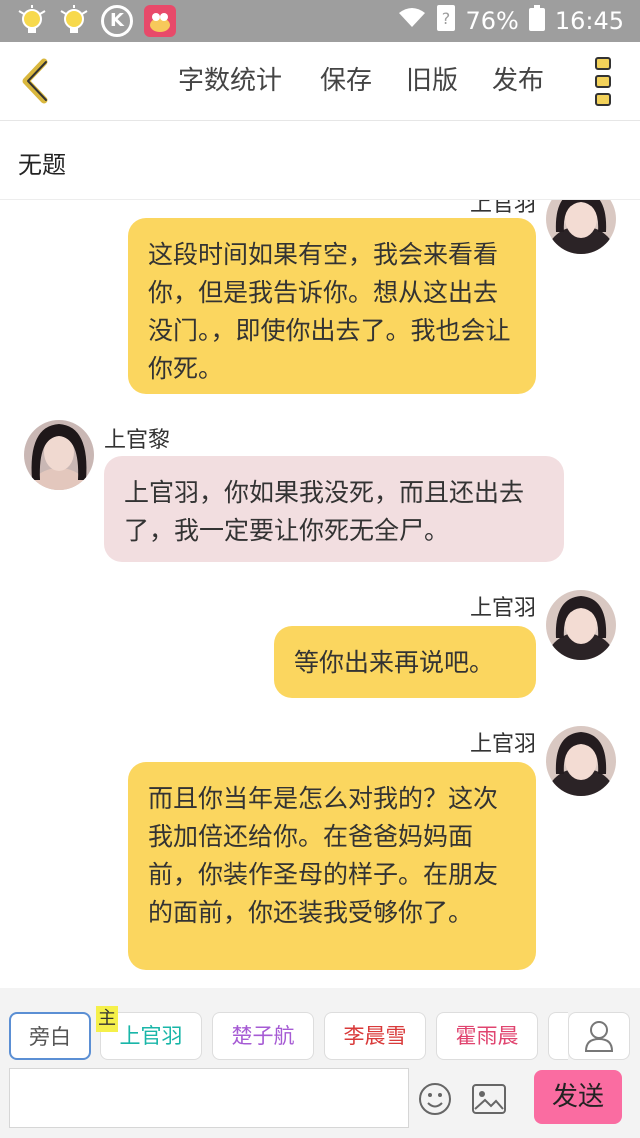 The image size is (640, 1138). What do you see at coordinates (209, 1098) in the screenshot?
I see `message-input` at bounding box center [209, 1098].